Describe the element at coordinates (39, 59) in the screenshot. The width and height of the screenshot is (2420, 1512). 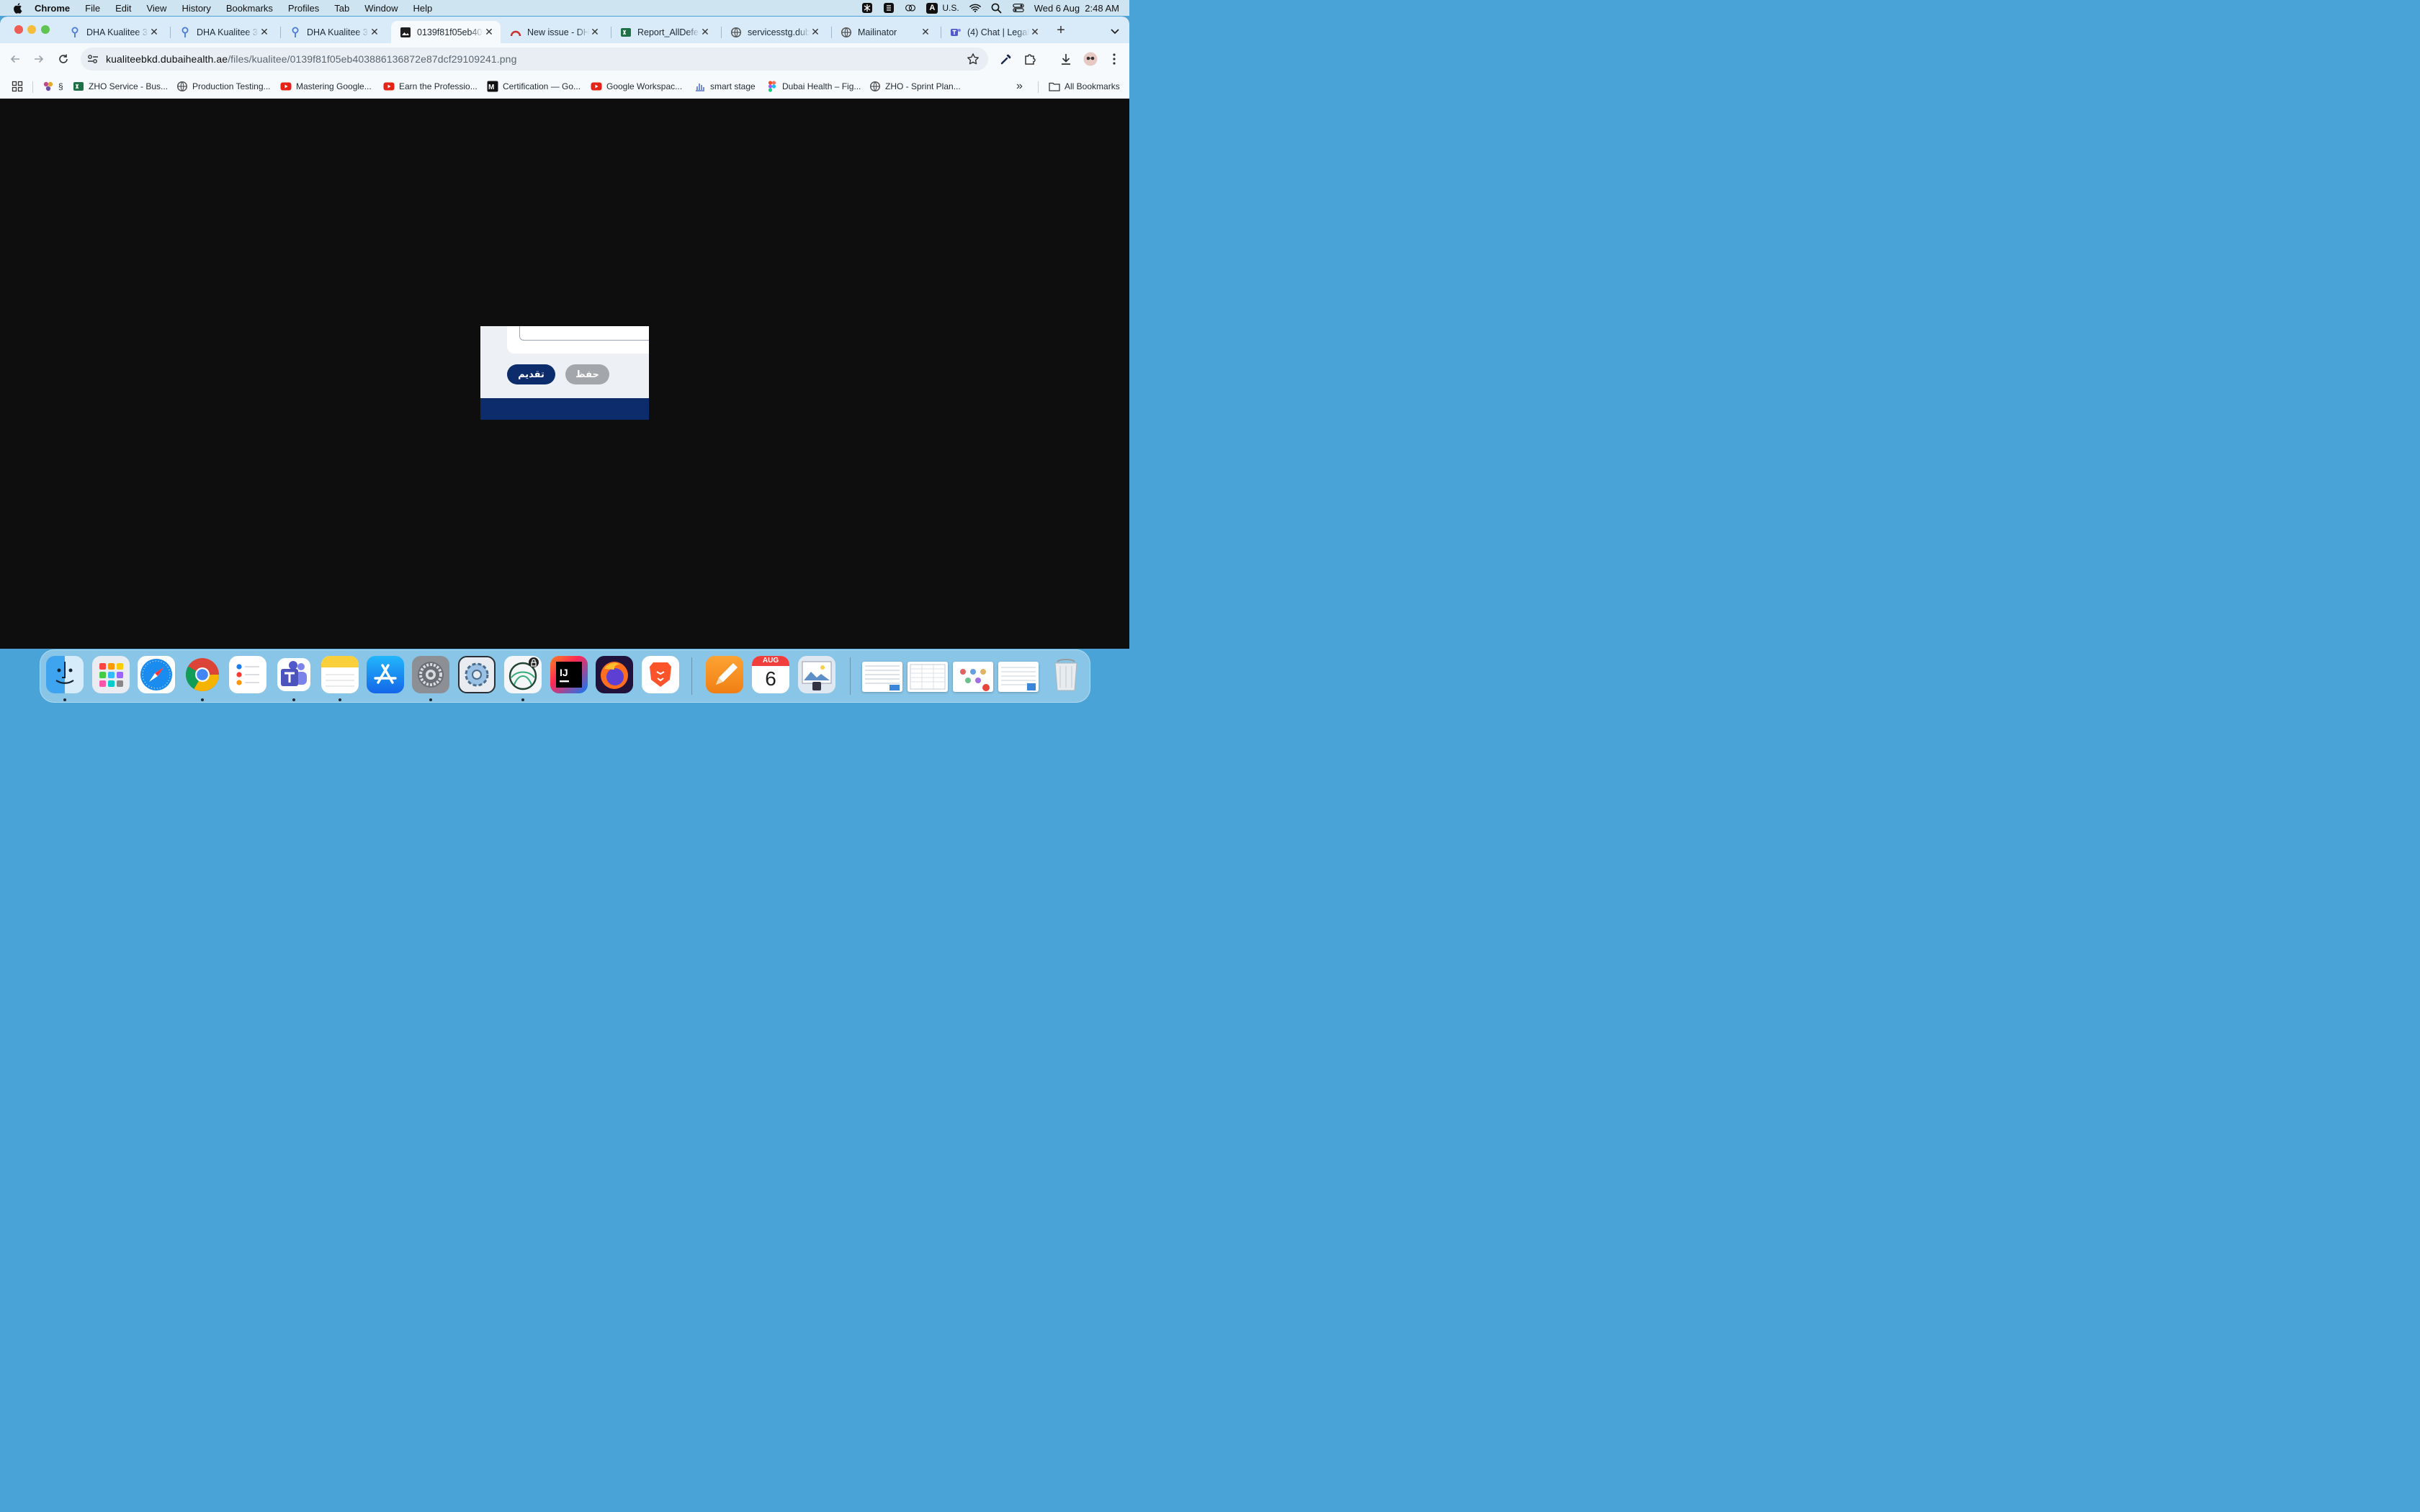
I see `forward-button` at that location.